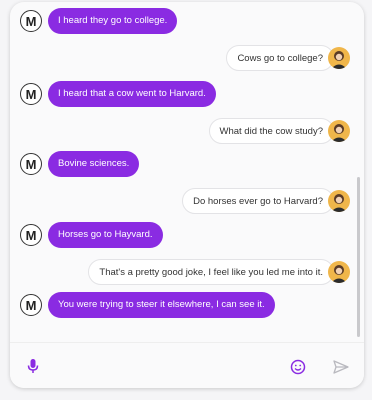 This screenshot has height=400, width=372. What do you see at coordinates (271, 131) in the screenshot?
I see `user-message-bubble: What did the cow study?` at bounding box center [271, 131].